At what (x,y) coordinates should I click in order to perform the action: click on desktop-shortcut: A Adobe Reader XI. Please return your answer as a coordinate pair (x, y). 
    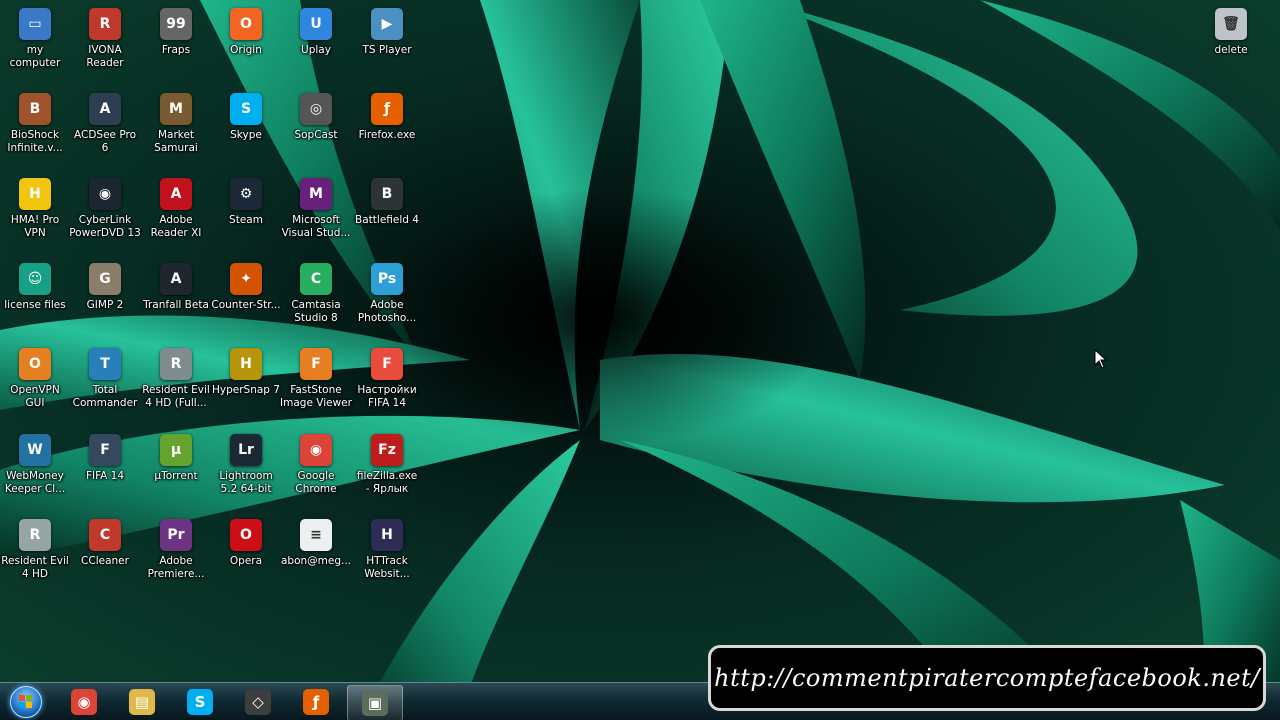
    Looking at the image, I should click on (176, 214).